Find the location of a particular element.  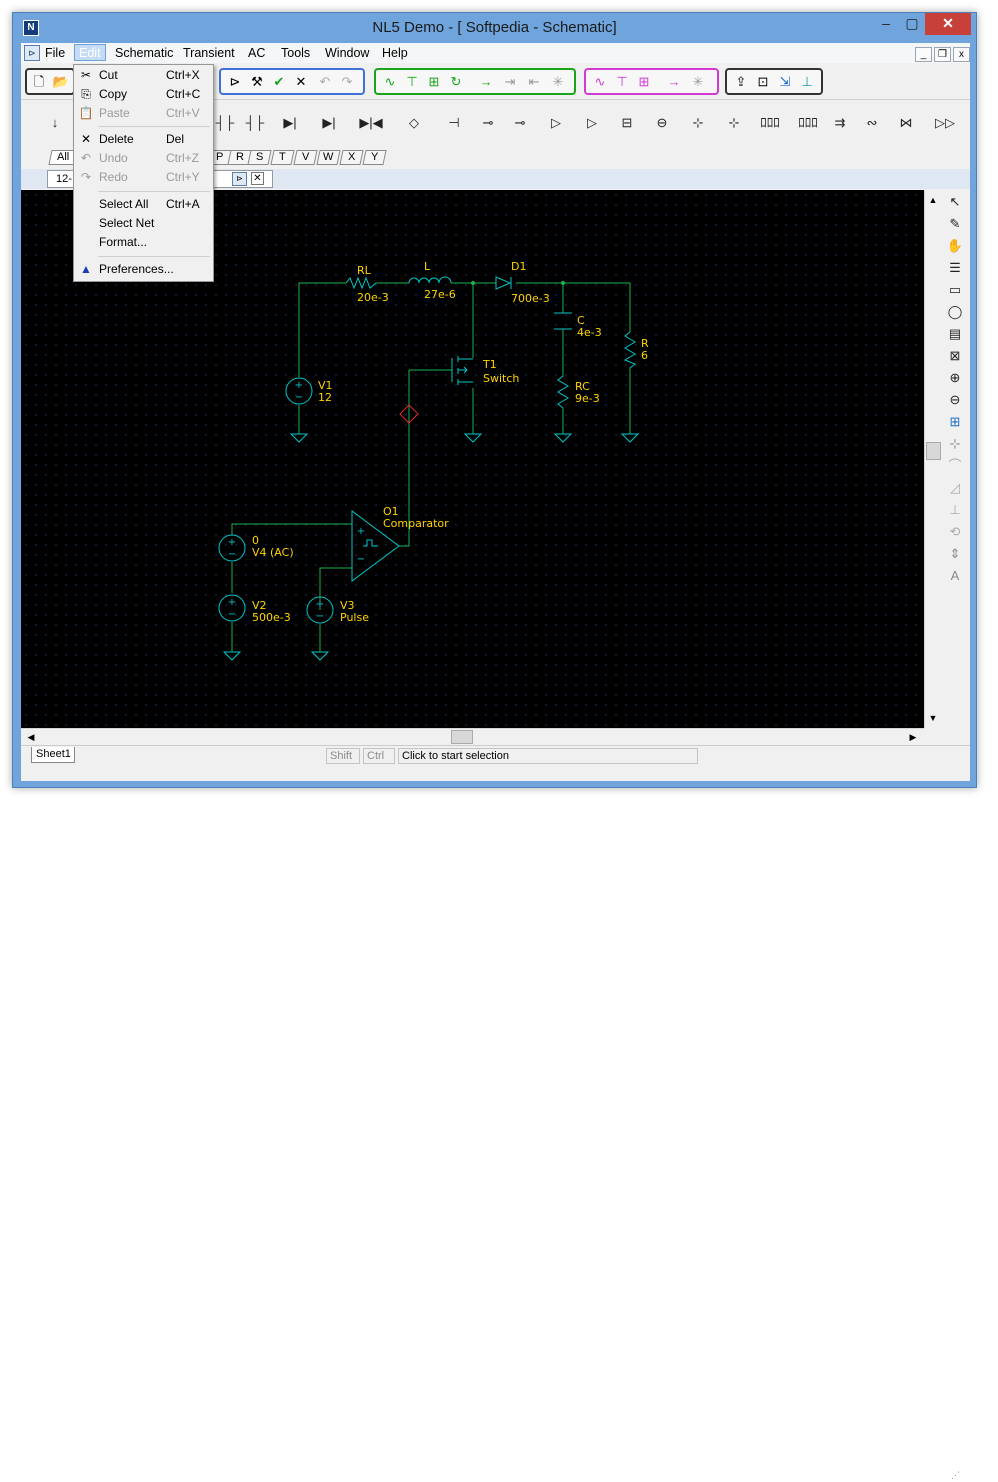

ic-comp-icon: ⊟ is located at coordinates (627, 123).